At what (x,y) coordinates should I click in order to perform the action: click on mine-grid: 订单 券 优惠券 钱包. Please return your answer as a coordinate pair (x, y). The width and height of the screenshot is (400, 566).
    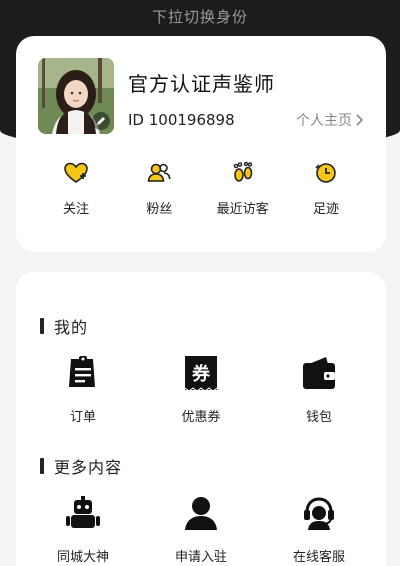
    Looking at the image, I should click on (201, 389).